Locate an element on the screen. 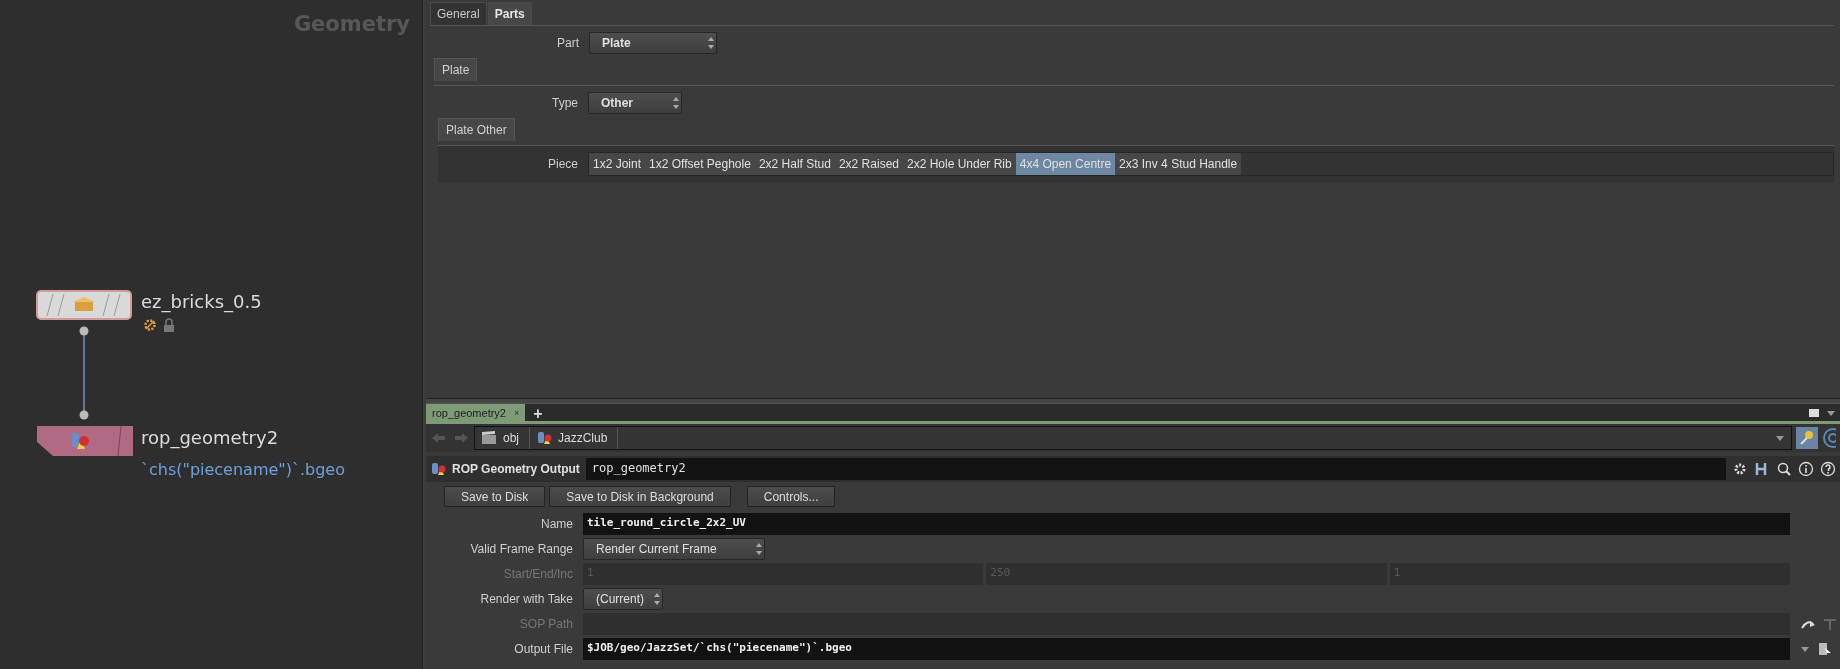  parameter-label: Valid Frame Range is located at coordinates (521, 548).